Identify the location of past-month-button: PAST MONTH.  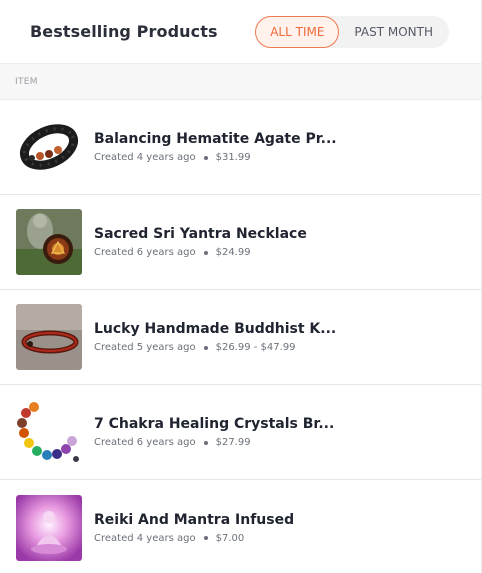
(394, 32).